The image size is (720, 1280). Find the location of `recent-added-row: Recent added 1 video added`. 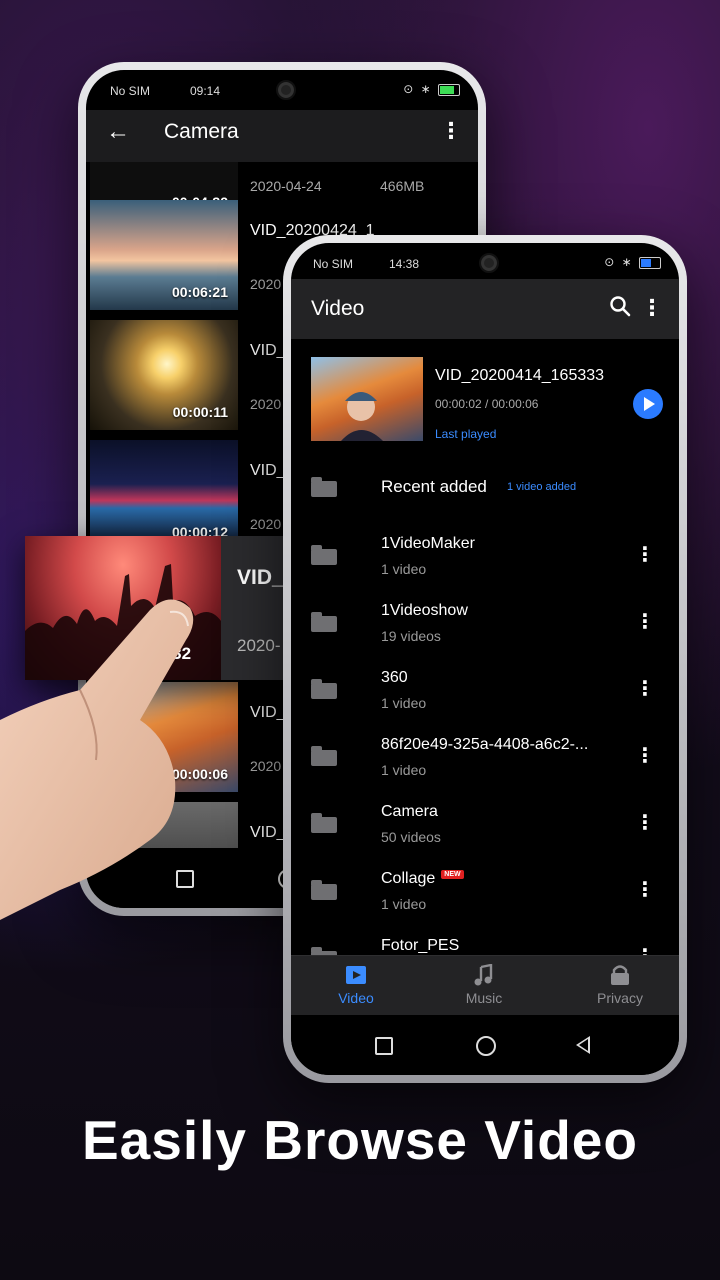

recent-added-row: Recent added 1 video added is located at coordinates (485, 488).